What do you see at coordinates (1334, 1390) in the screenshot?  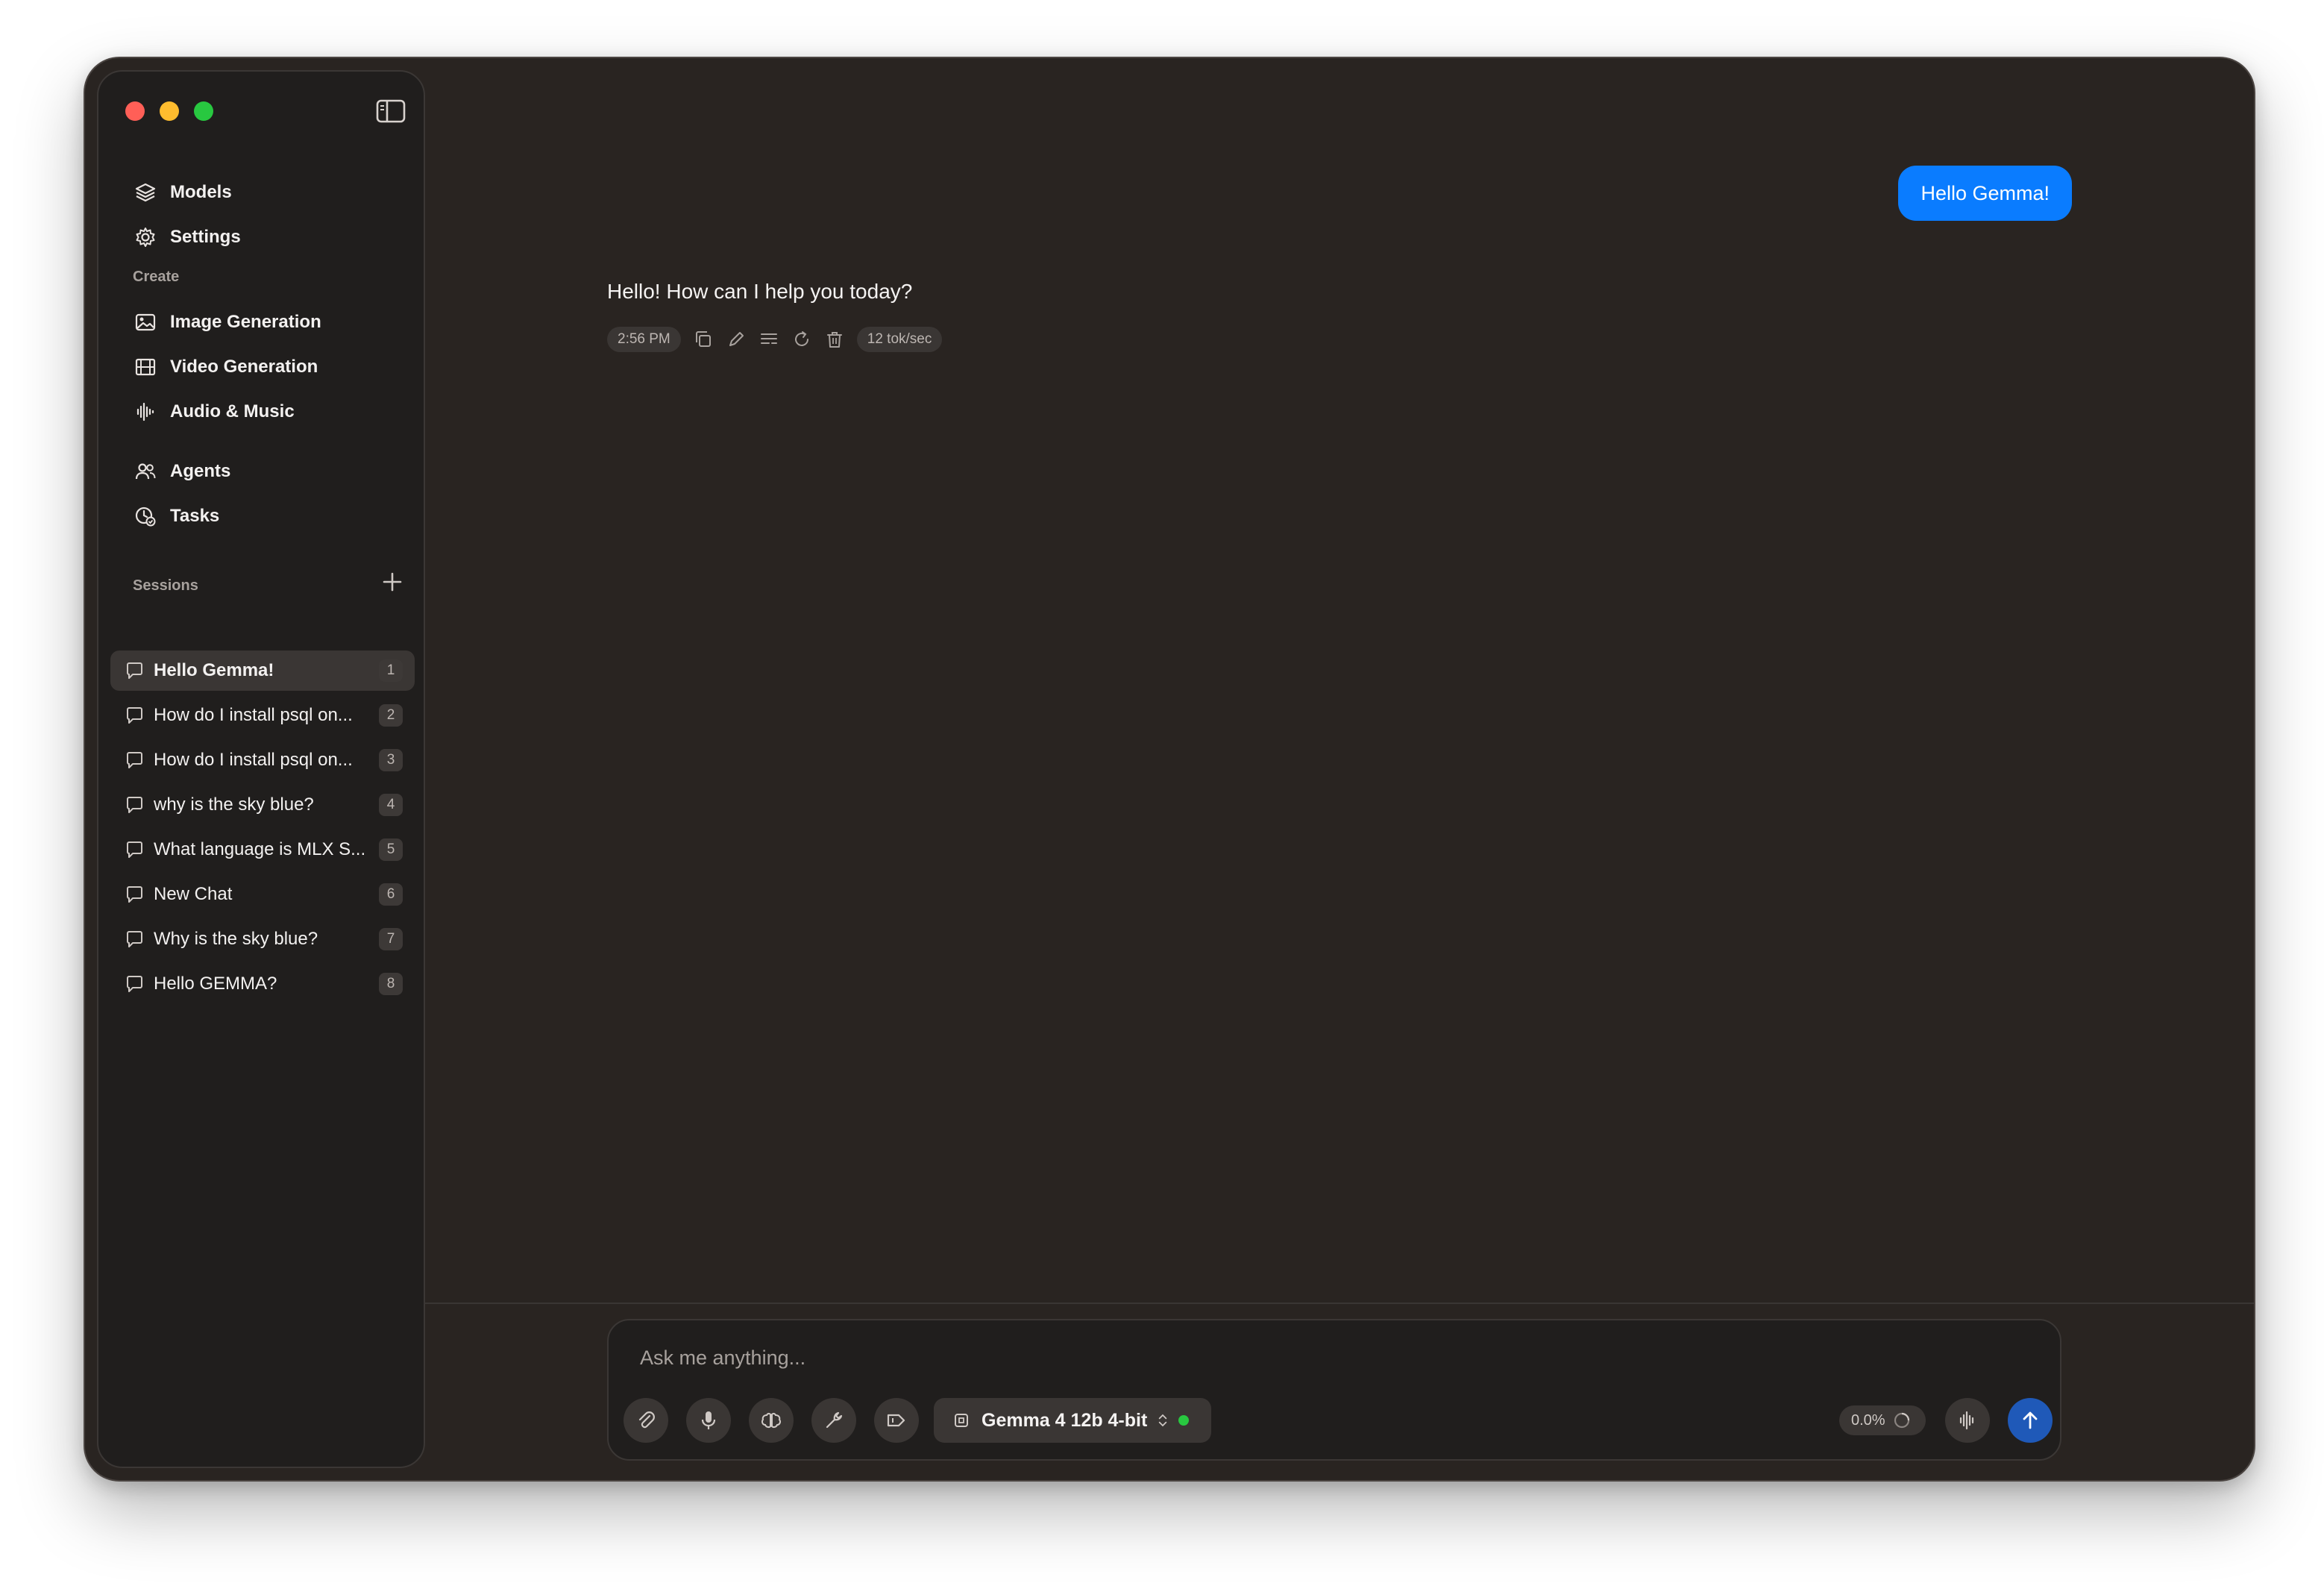 I see `composer: Gemma 4 12b 4-bit 0.0%` at bounding box center [1334, 1390].